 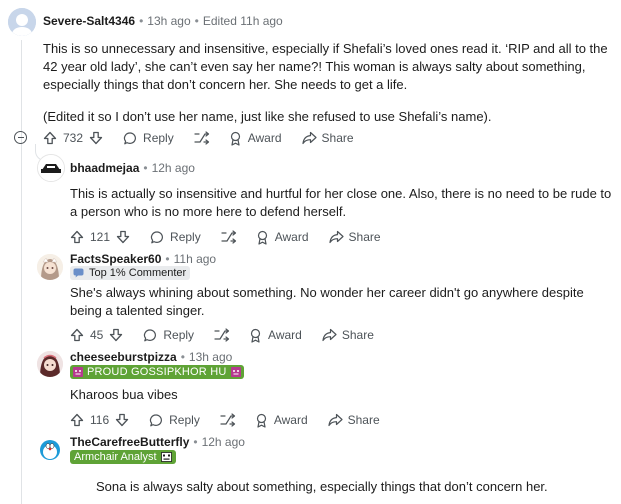 I want to click on vote-count: 732, so click(x=73, y=138).